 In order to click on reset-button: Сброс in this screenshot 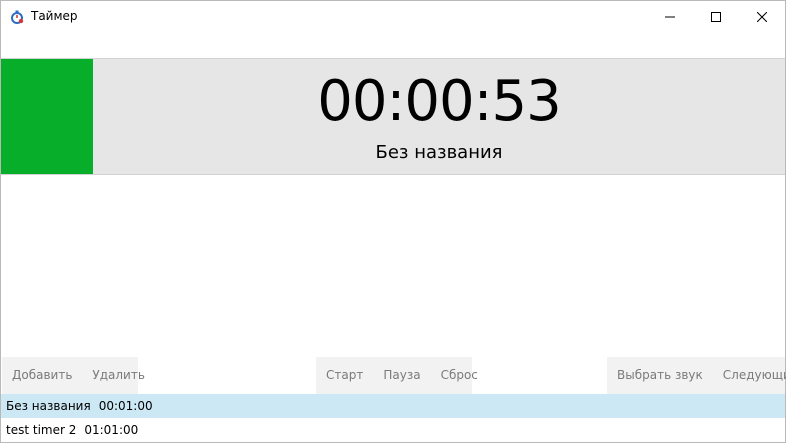, I will do `click(459, 375)`.